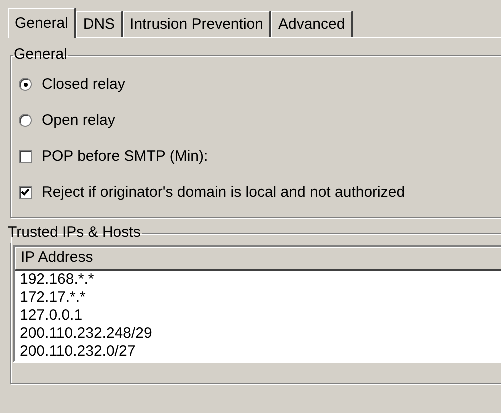  What do you see at coordinates (258, 279) in the screenshot?
I see `list-item: 192.168.*.*` at bounding box center [258, 279].